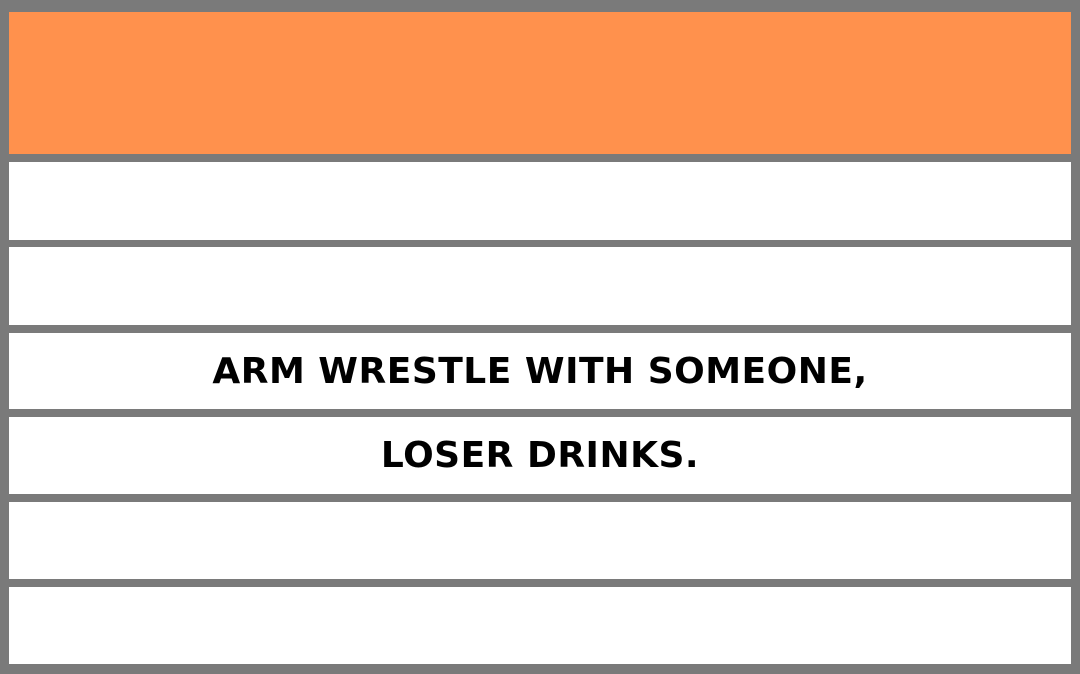 Image resolution: width=1080 pixels, height=674 pixels. I want to click on card-line-2-text, so click(540, 286).